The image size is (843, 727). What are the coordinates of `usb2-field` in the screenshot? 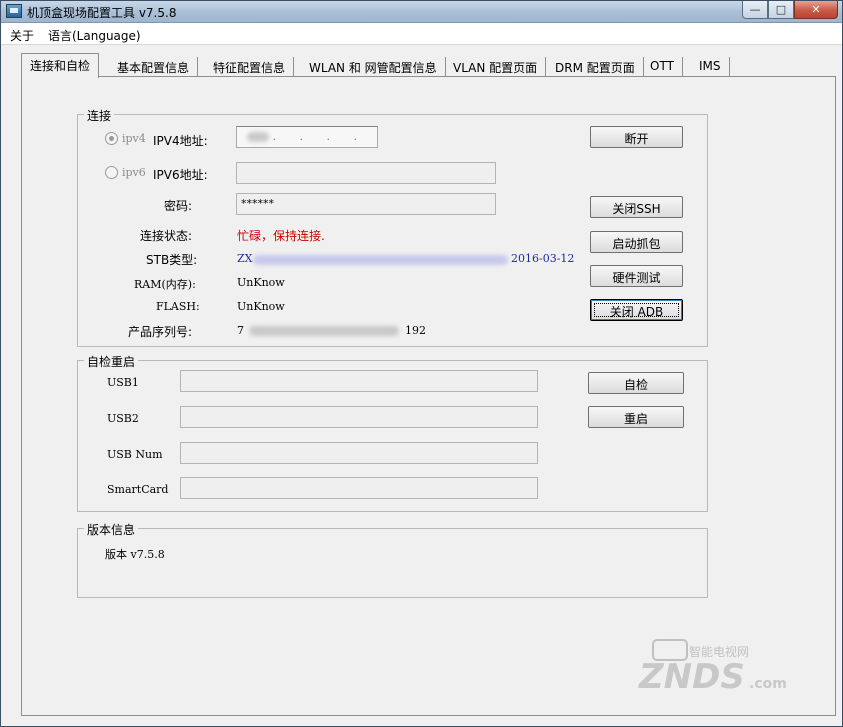 It's located at (359, 417).